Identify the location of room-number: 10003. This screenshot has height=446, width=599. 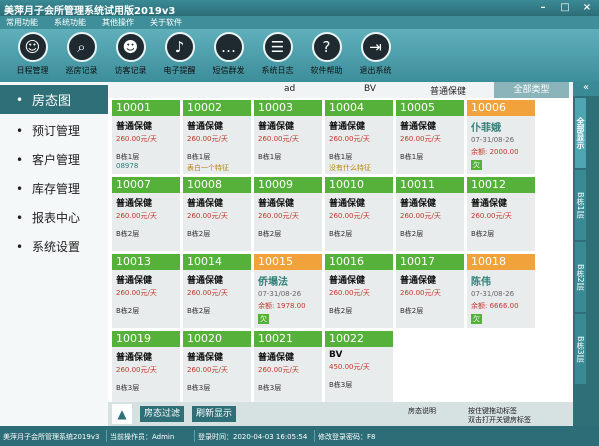
(288, 108).